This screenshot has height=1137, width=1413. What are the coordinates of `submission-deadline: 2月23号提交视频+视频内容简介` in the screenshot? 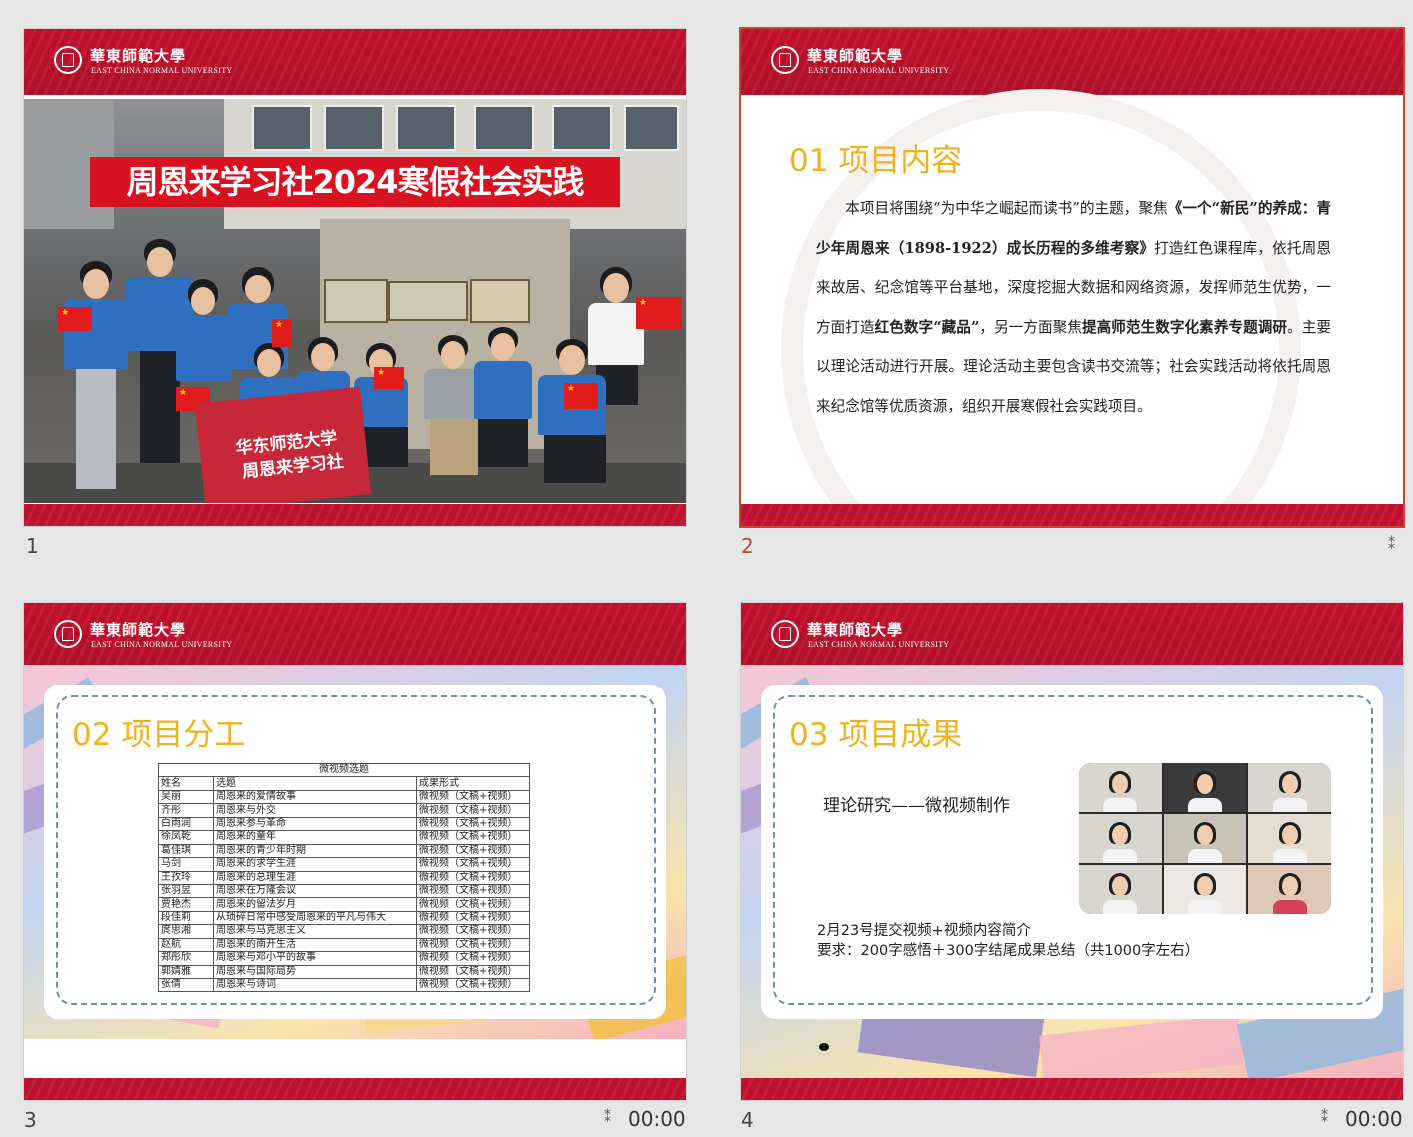 It's located at (924, 931).